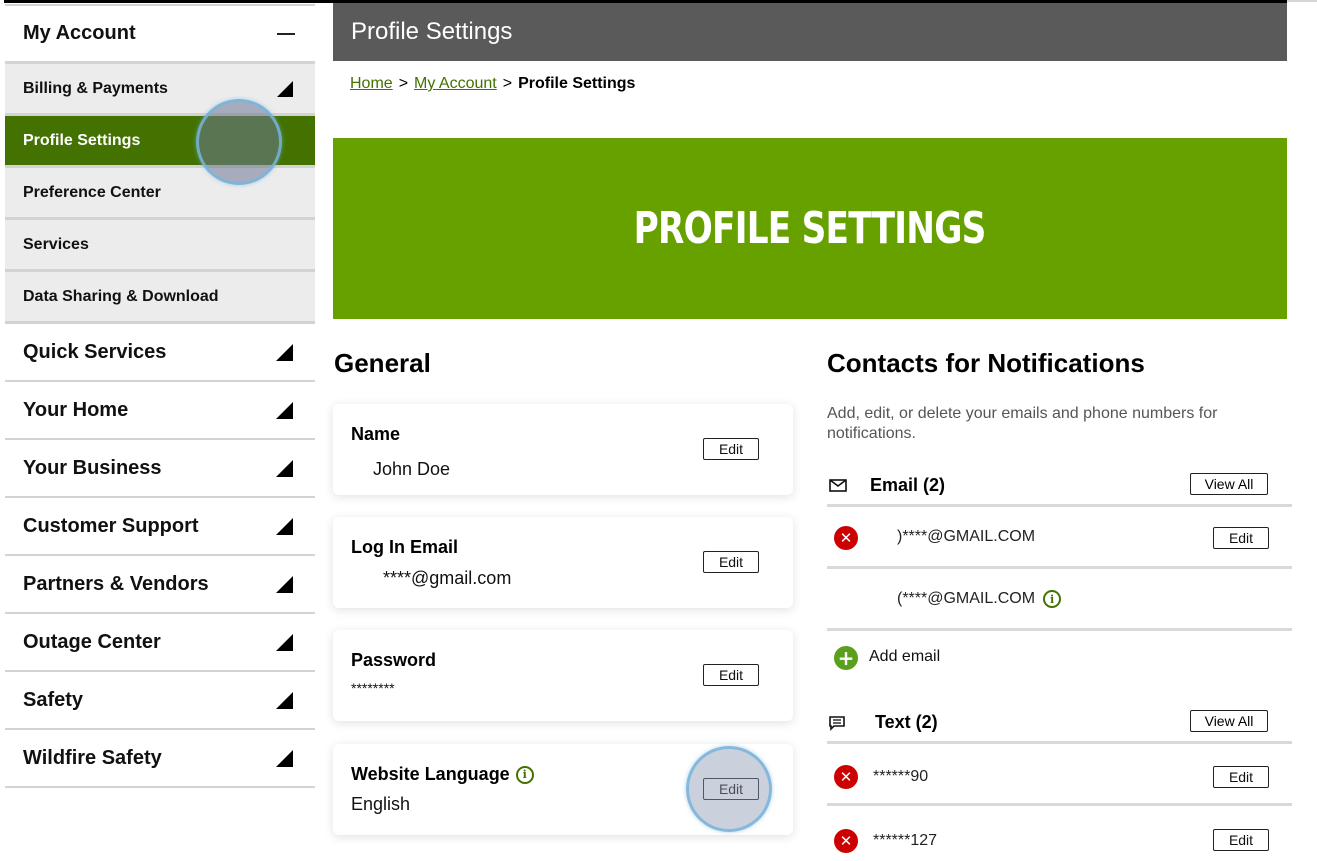  What do you see at coordinates (92, 757) in the screenshot?
I see `sidebar-item-label: Wildfire Safety` at bounding box center [92, 757].